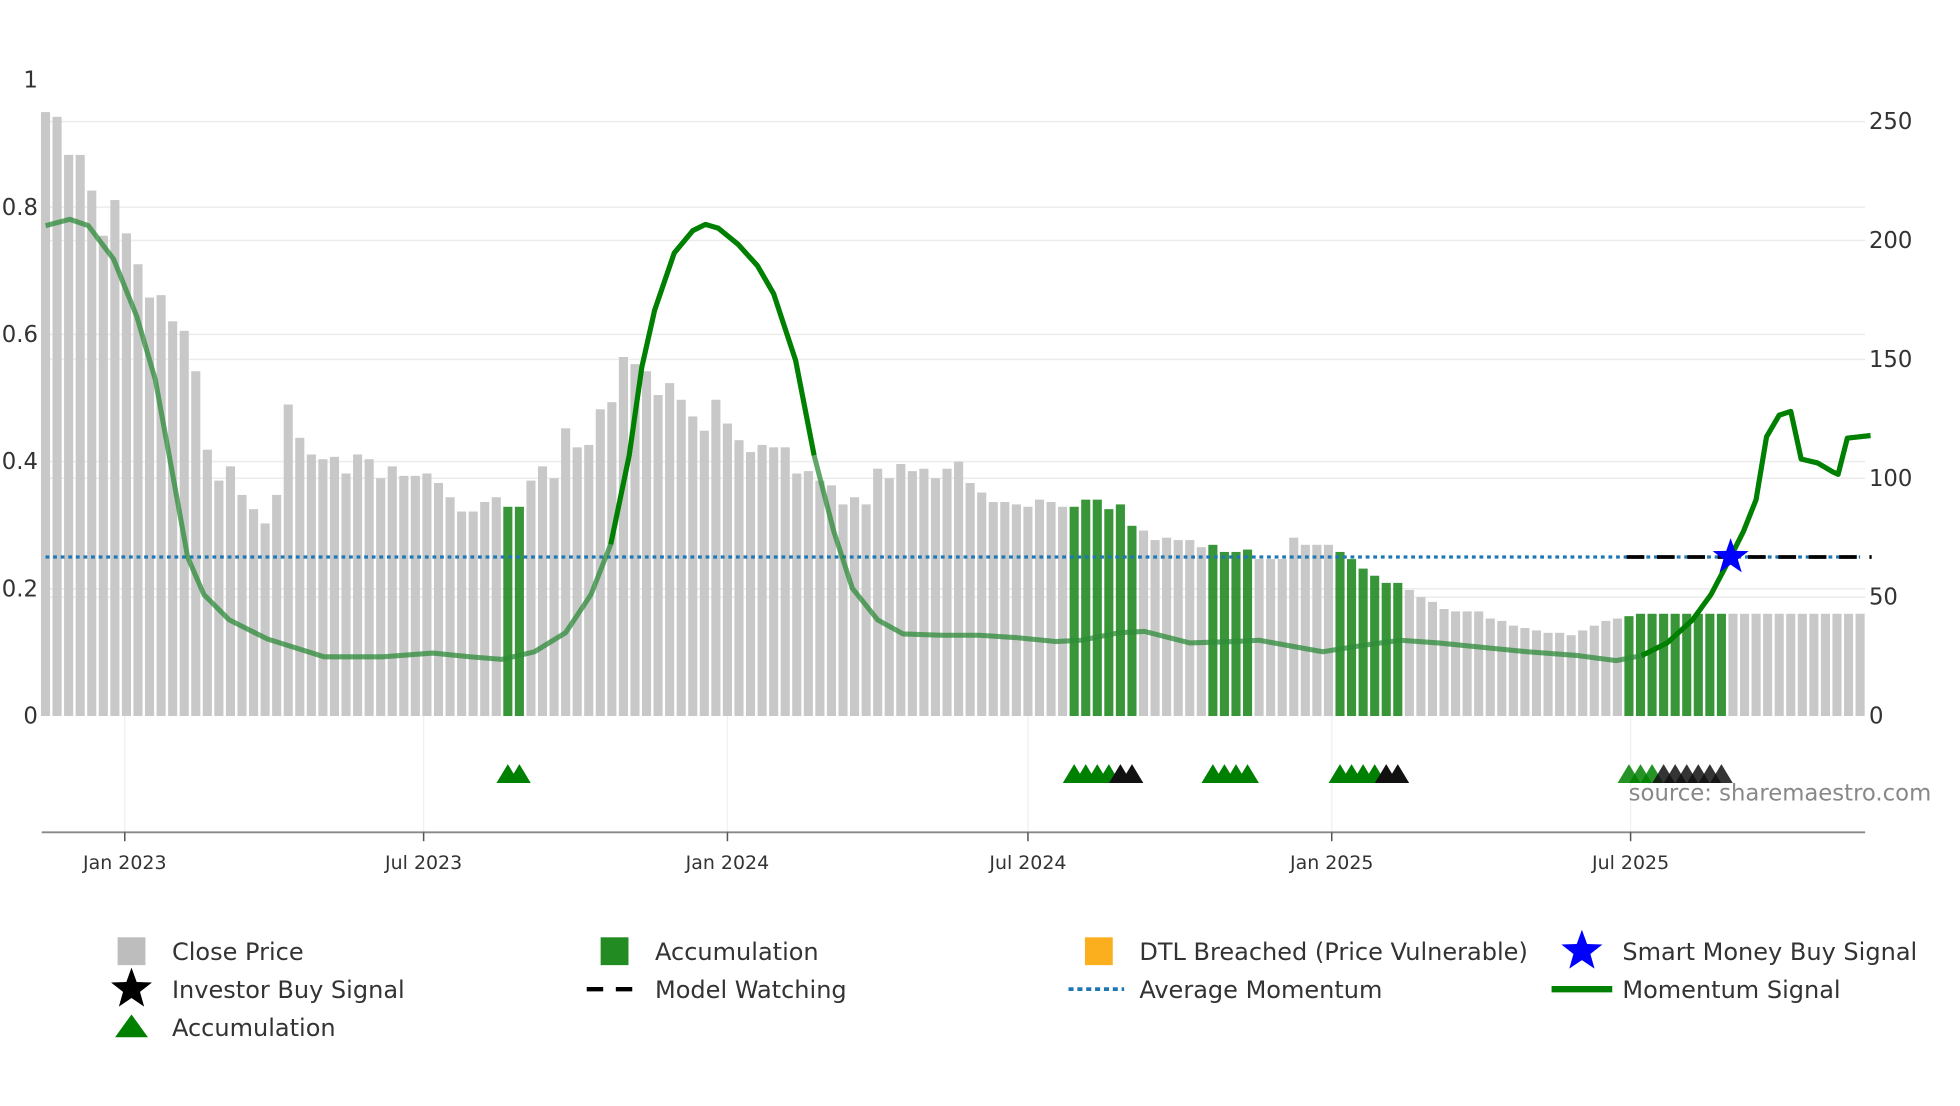  What do you see at coordinates (716, 990) in the screenshot?
I see `legend-item: Model Watching` at bounding box center [716, 990].